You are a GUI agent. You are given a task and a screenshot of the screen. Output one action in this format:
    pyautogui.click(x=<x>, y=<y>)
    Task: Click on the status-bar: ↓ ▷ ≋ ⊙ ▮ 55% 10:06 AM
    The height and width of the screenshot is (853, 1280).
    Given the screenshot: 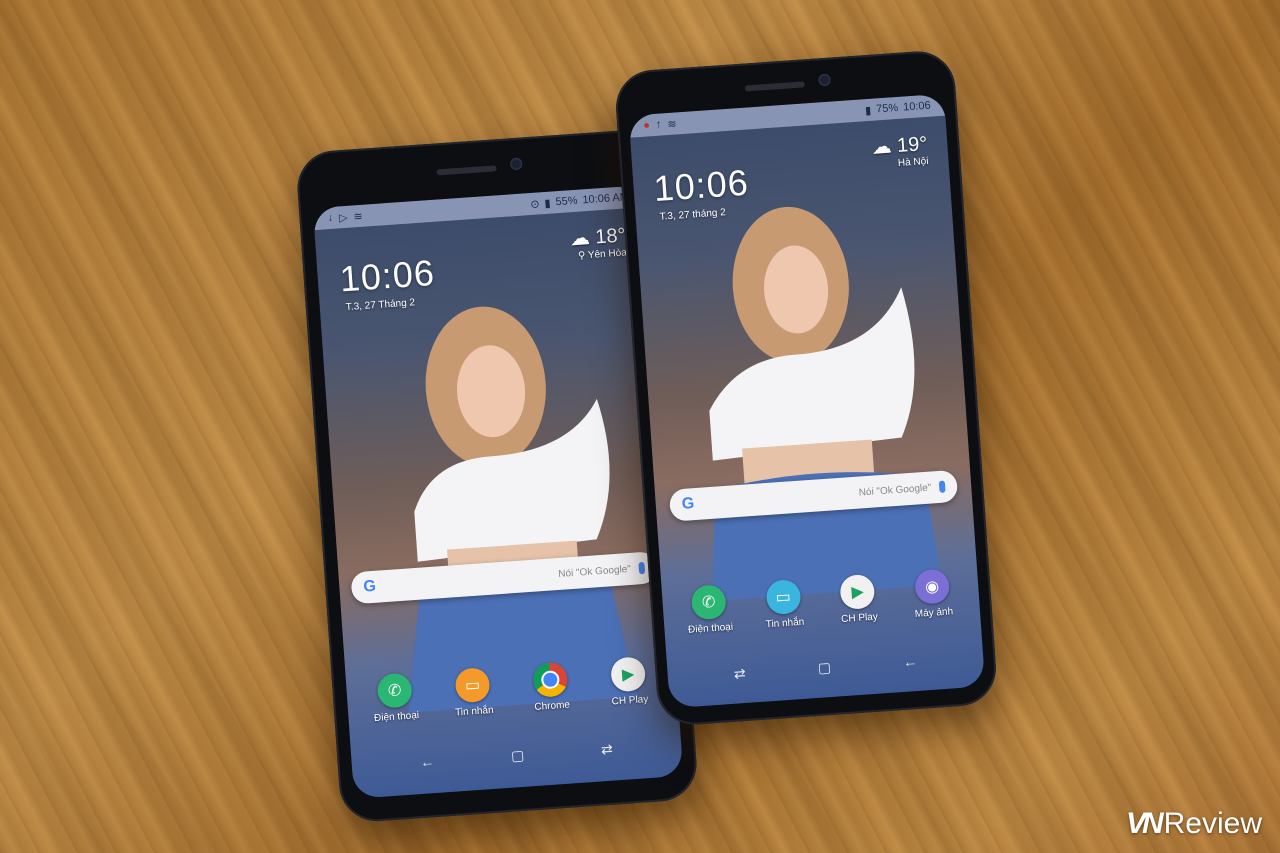 What is the action you would take?
    pyautogui.click(x=478, y=208)
    